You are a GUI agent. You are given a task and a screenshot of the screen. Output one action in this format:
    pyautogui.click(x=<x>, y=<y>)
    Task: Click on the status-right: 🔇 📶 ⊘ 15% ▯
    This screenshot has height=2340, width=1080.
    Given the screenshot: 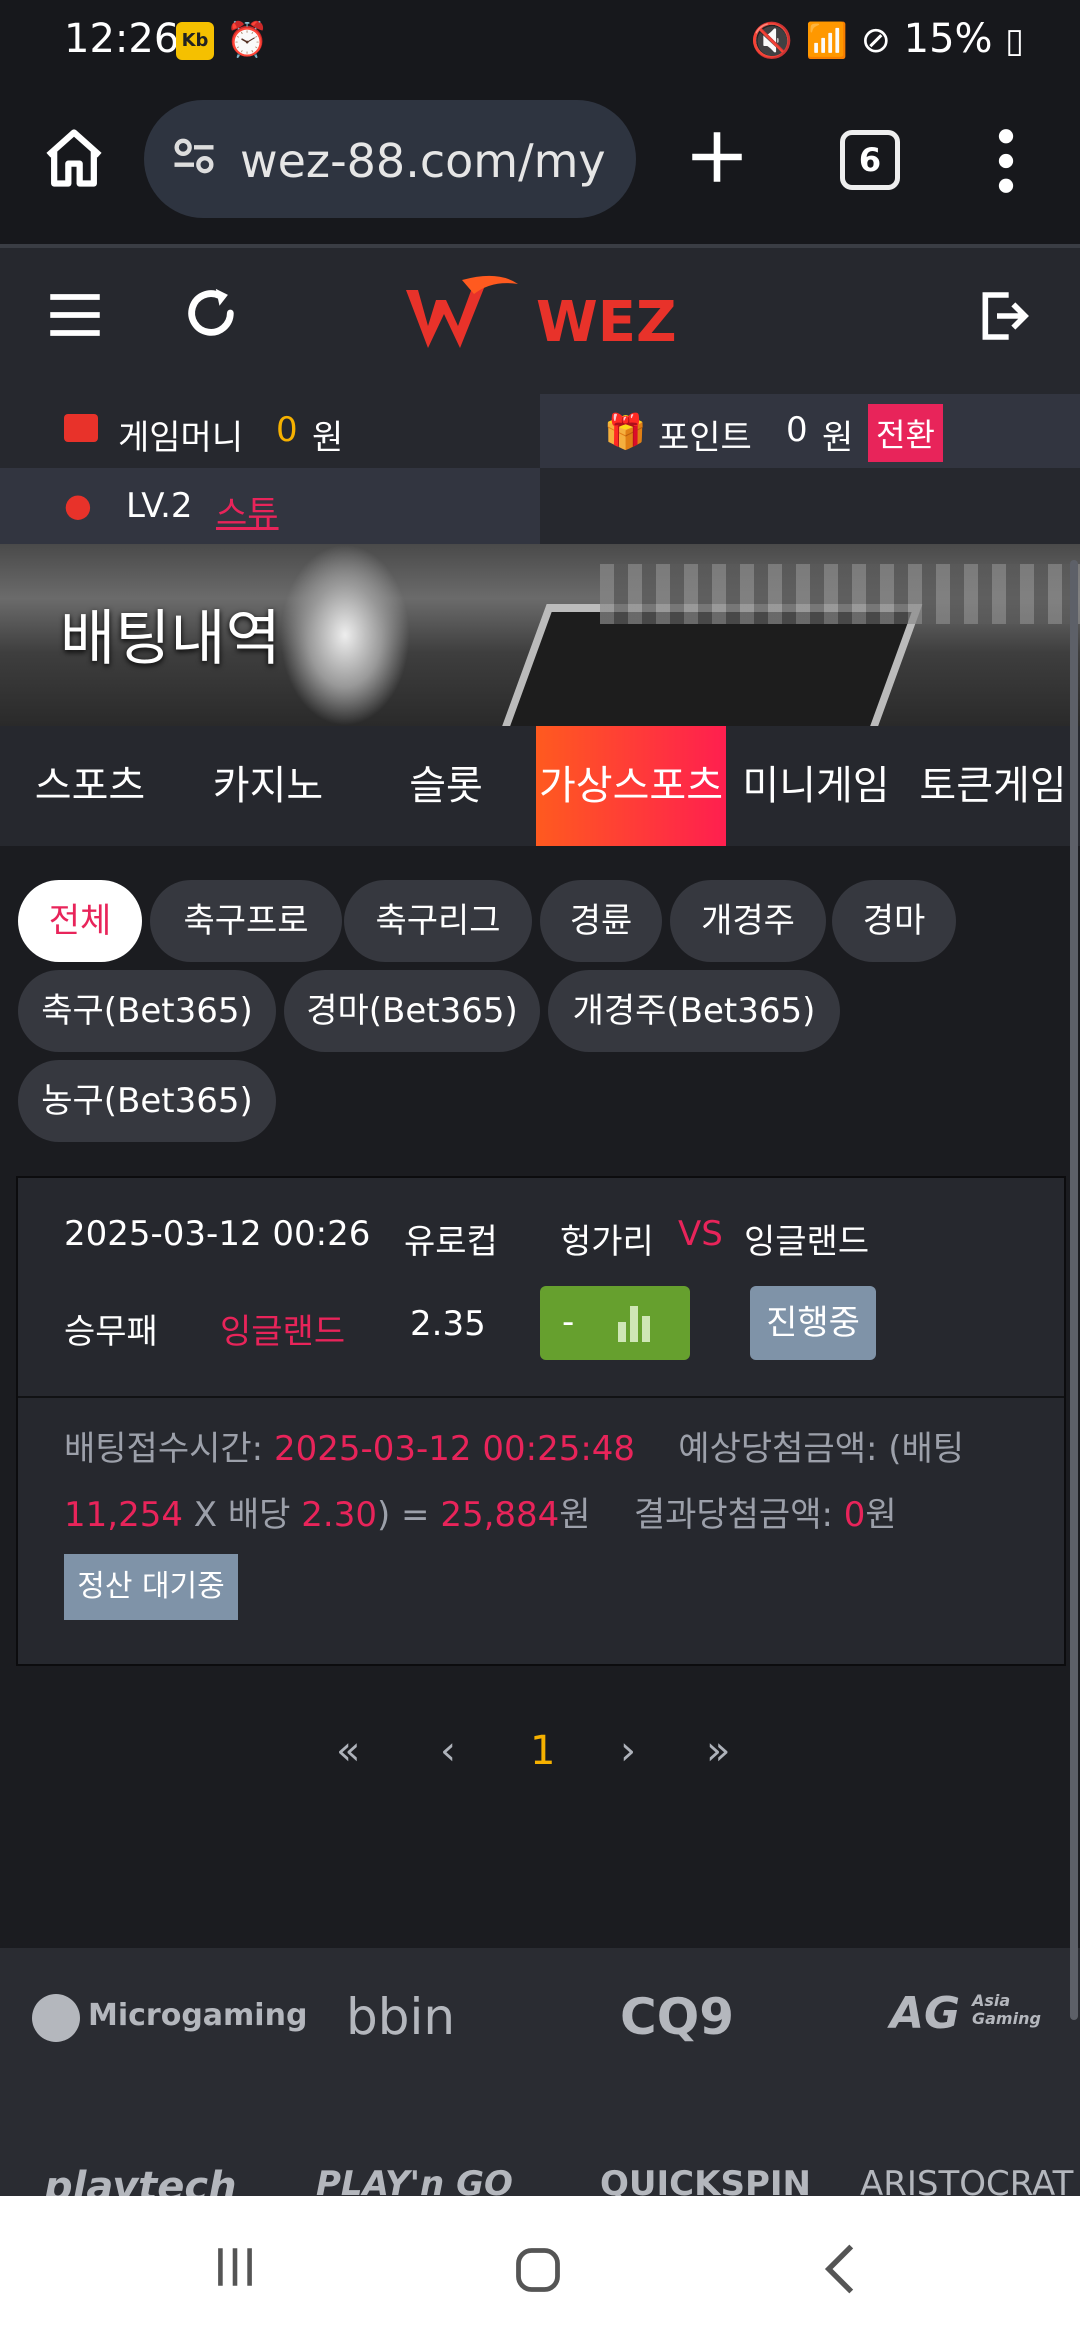 What is the action you would take?
    pyautogui.click(x=887, y=39)
    